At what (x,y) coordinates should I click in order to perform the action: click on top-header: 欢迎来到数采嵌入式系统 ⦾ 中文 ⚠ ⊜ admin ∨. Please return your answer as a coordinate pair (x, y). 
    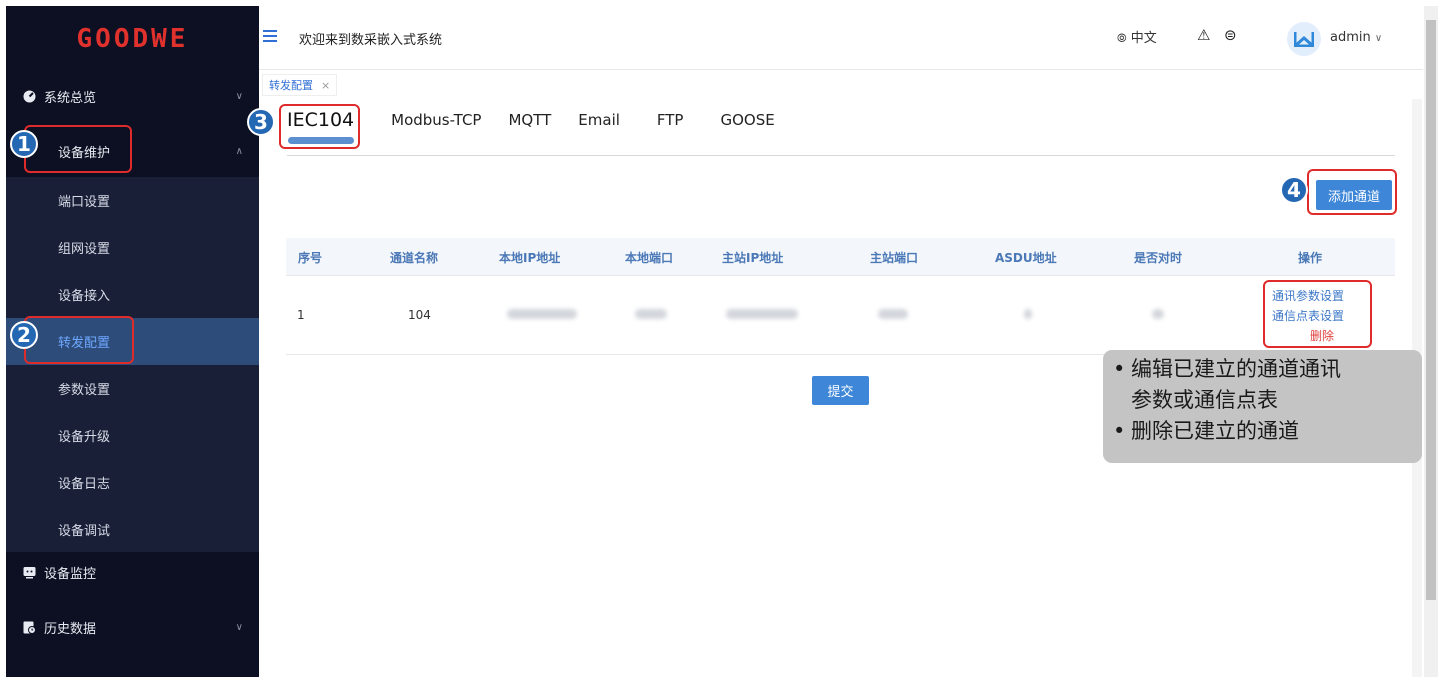
    Looking at the image, I should click on (841, 38).